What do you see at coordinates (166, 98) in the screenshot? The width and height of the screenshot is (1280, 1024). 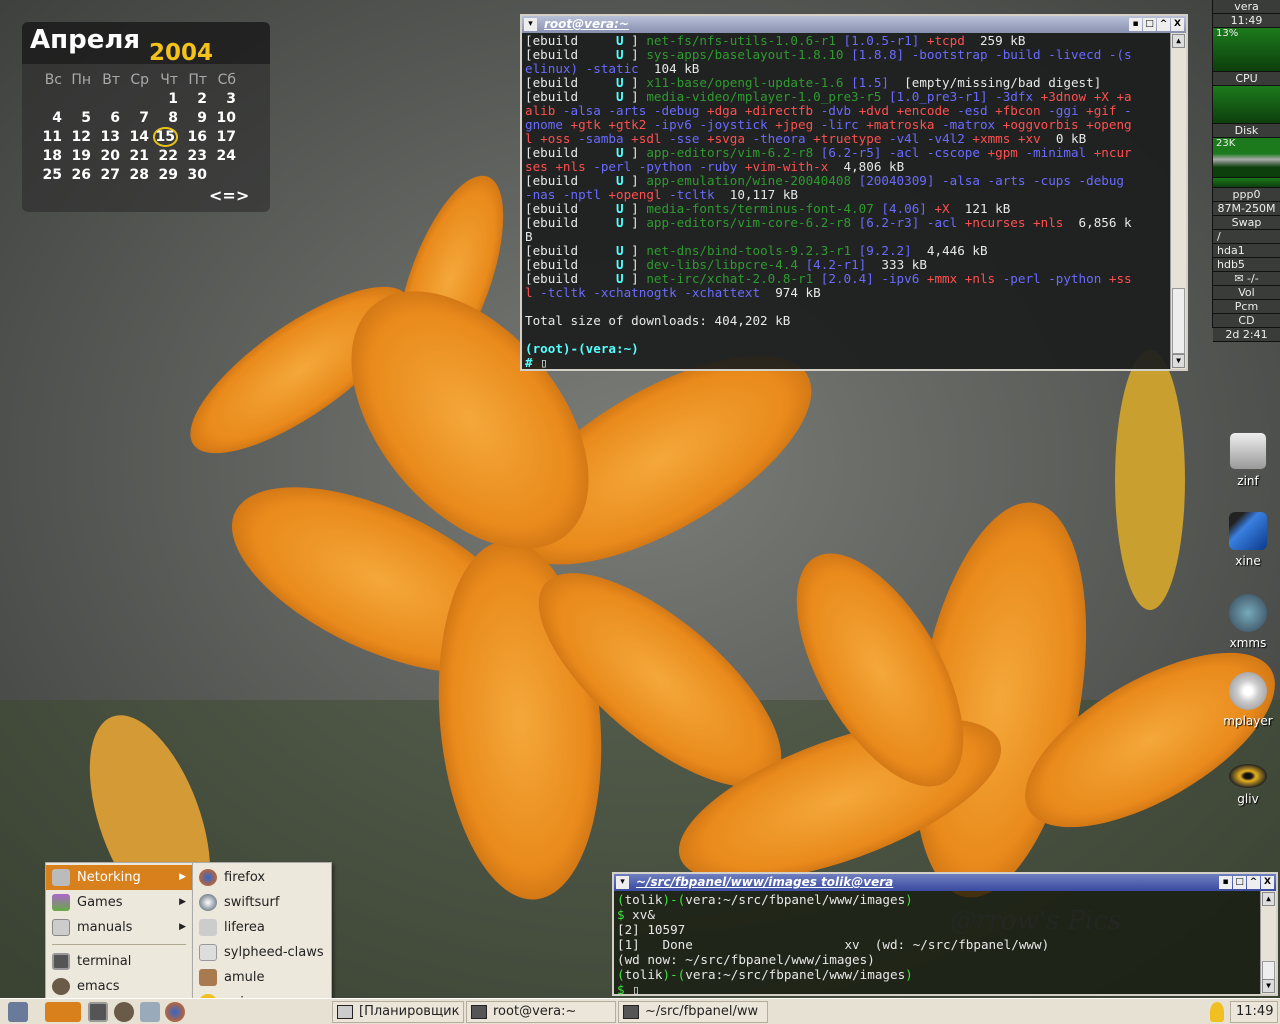 I see `calendar-day: 1` at bounding box center [166, 98].